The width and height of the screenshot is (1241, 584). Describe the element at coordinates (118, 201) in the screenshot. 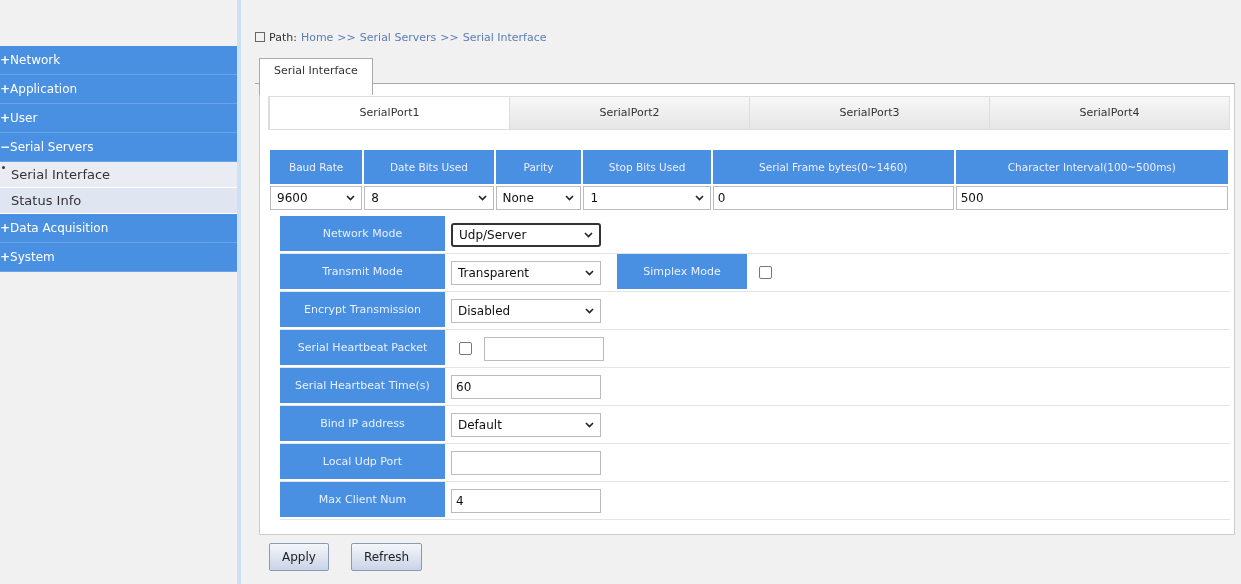

I see `menu-item: Status Info` at that location.